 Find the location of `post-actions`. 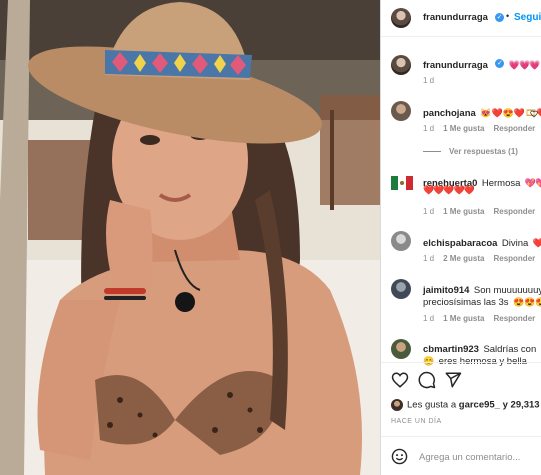

post-actions is located at coordinates (461, 375).